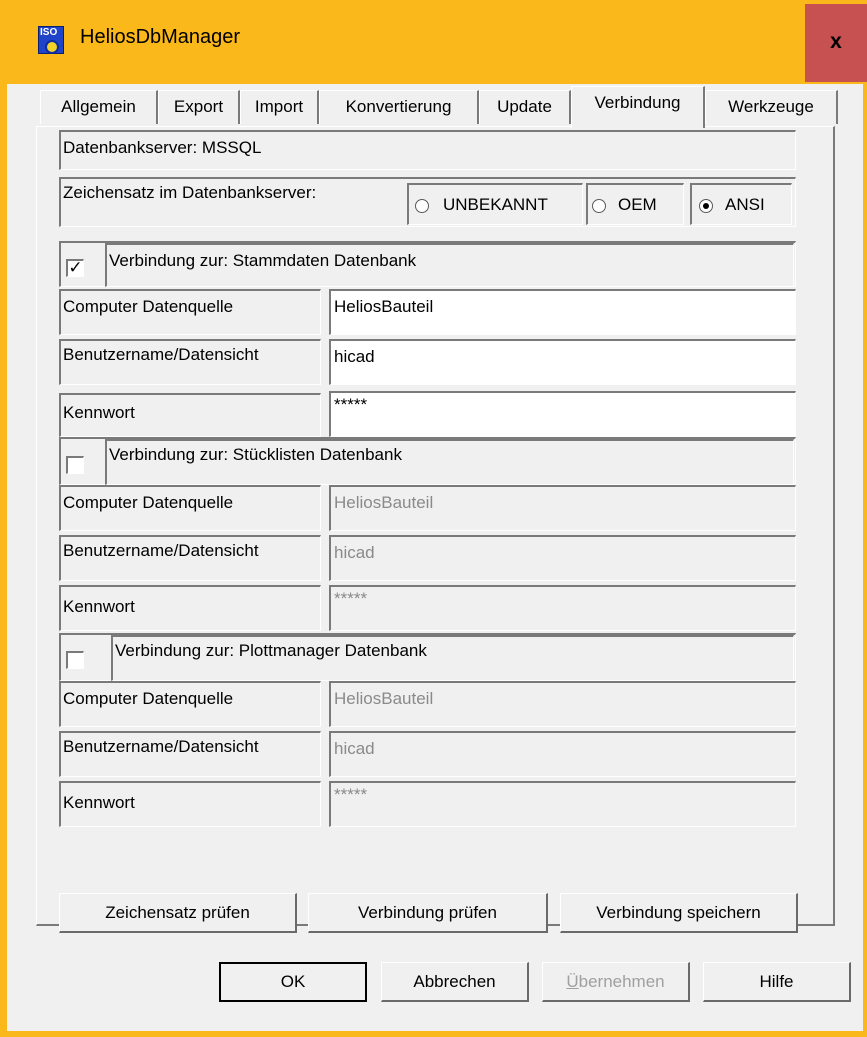 The width and height of the screenshot is (867, 1037). What do you see at coordinates (562, 608) in the screenshot?
I see `stuecklisten-password-input: *****` at bounding box center [562, 608].